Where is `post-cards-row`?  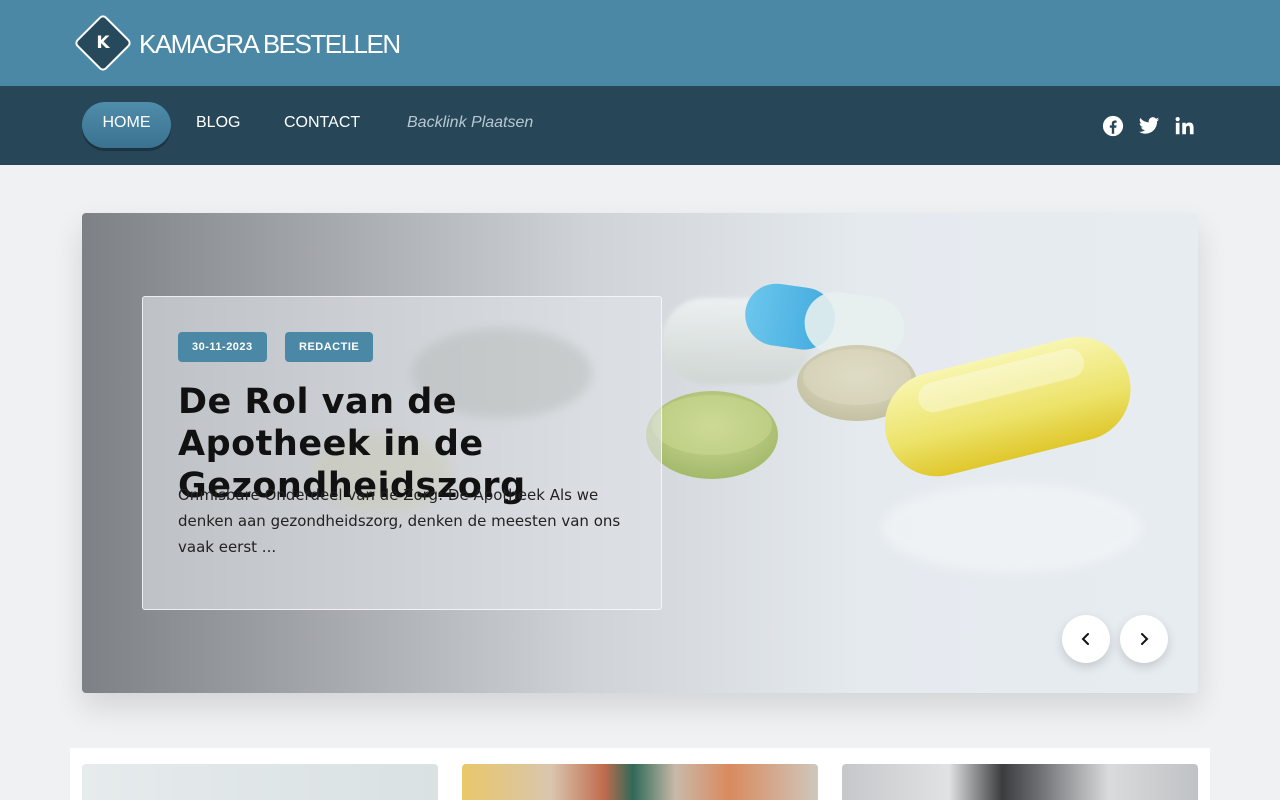
post-cards-row is located at coordinates (640, 774).